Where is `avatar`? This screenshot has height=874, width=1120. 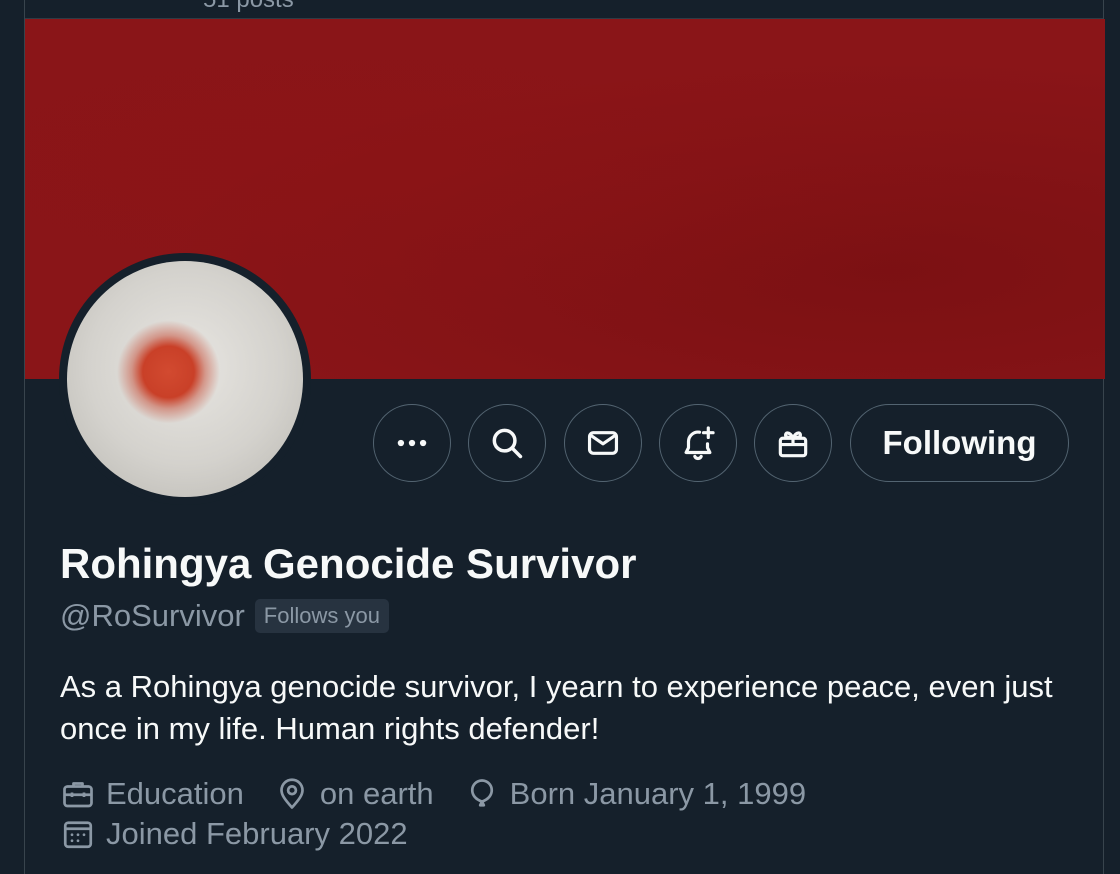
avatar is located at coordinates (185, 379).